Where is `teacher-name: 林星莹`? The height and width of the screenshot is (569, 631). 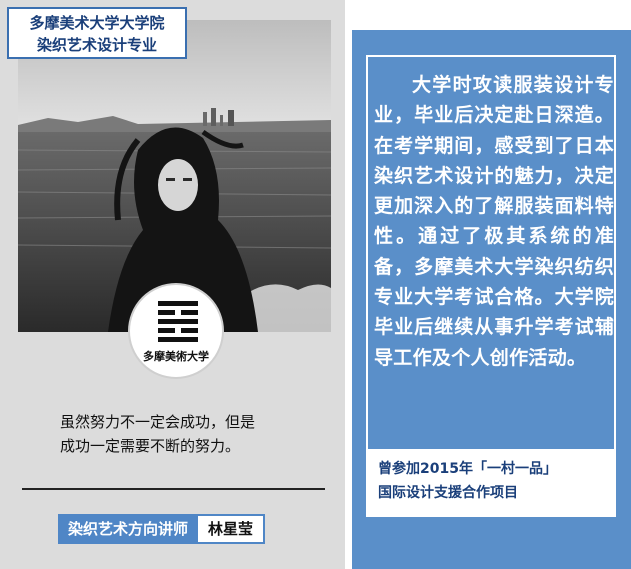 teacher-name: 林星莹 is located at coordinates (232, 529).